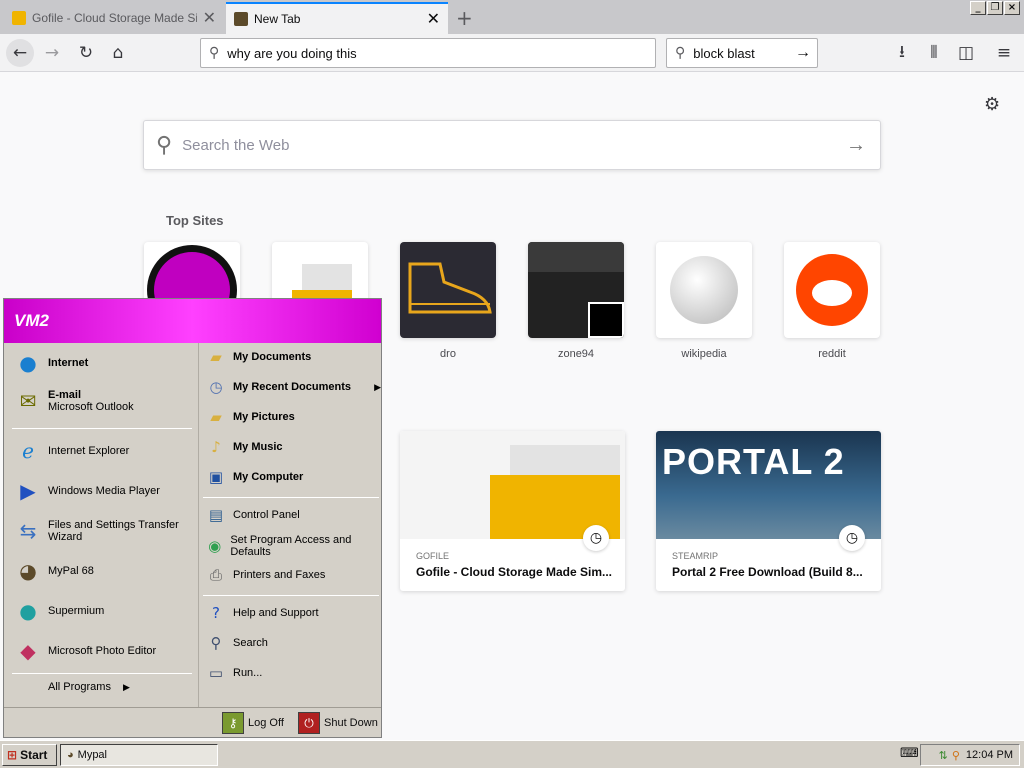 The height and width of the screenshot is (768, 1024). I want to click on start-item-printers: ⎙ Printers and Faxes, so click(265, 575).